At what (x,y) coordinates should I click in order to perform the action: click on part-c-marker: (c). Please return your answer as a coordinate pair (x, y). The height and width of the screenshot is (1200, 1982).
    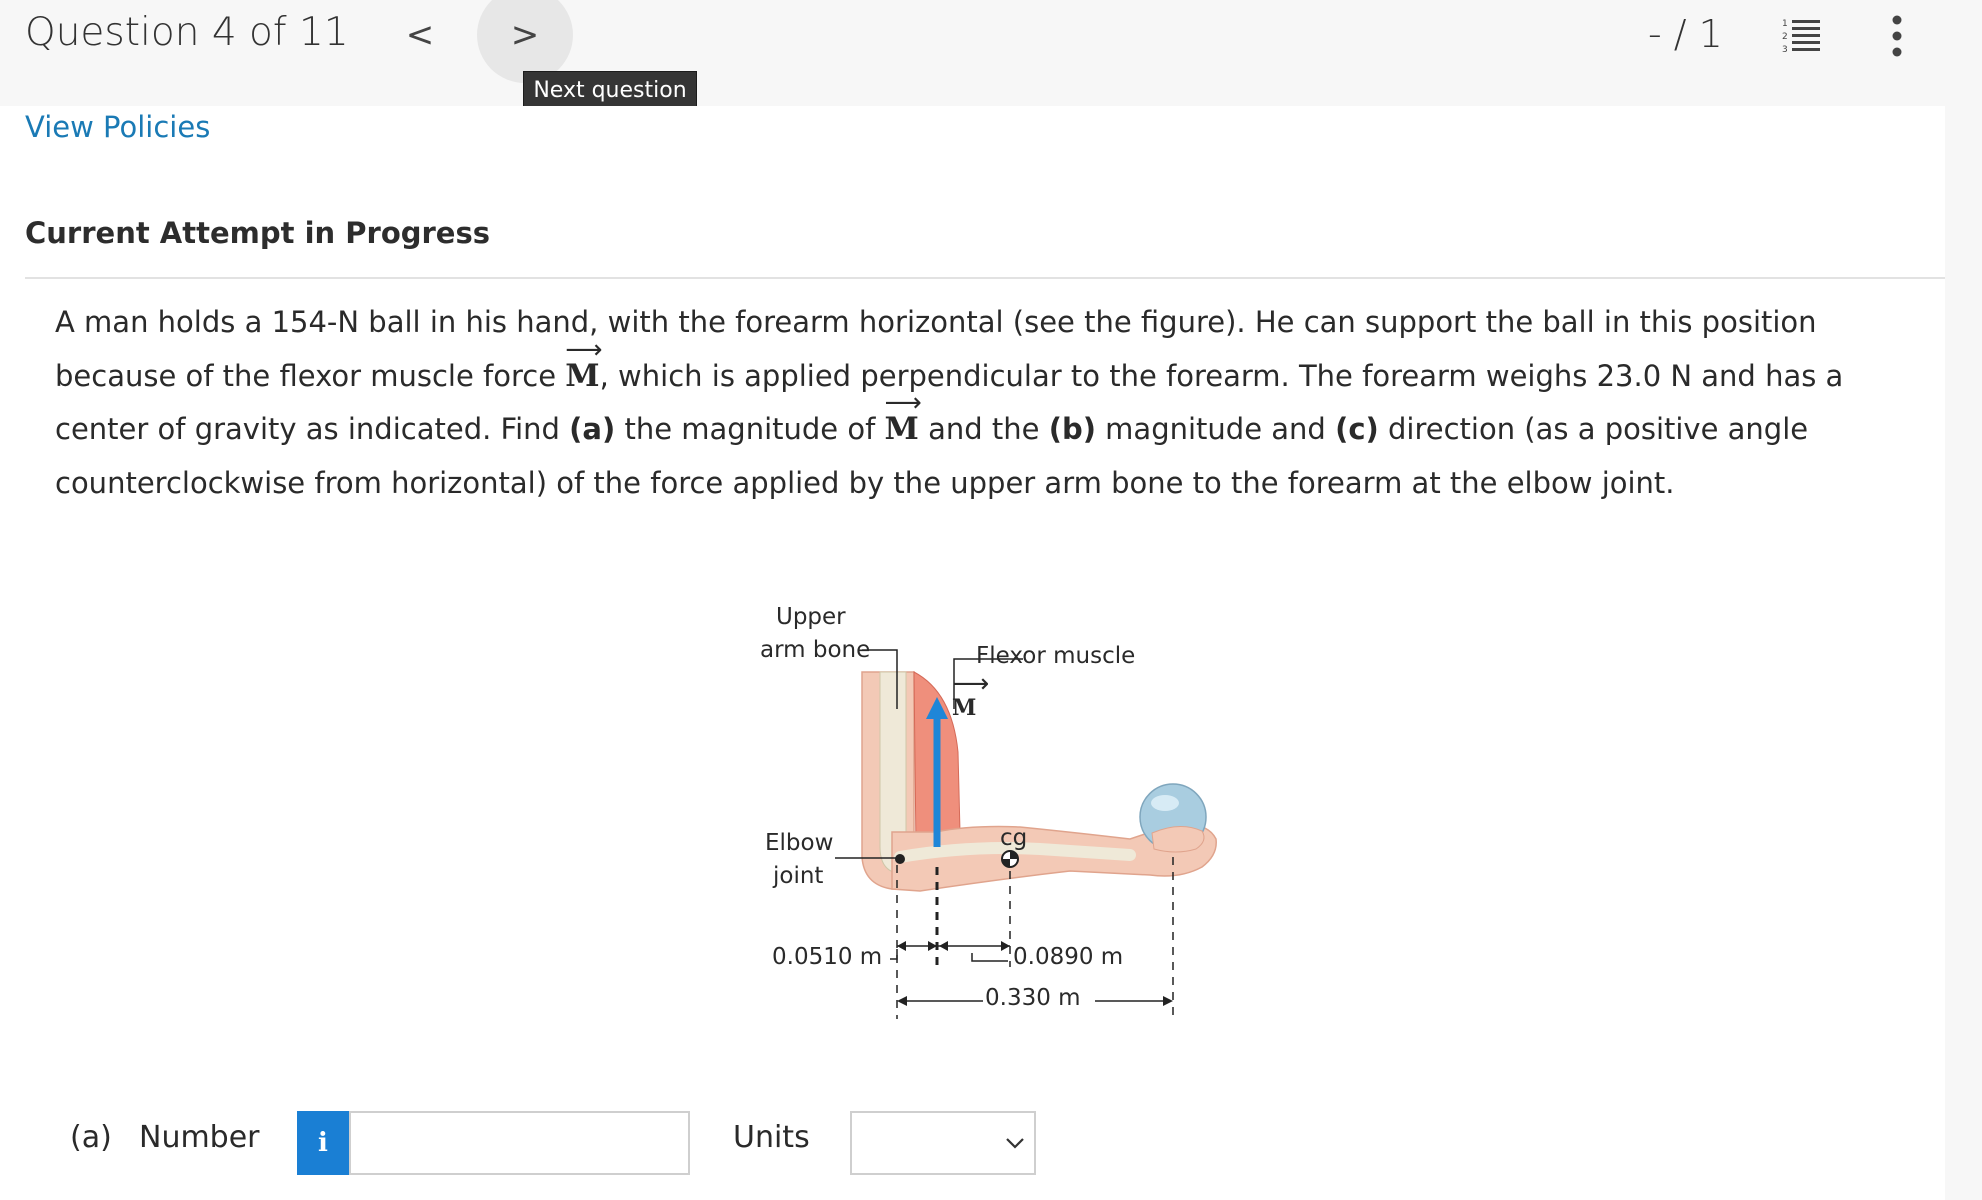
    Looking at the image, I should click on (1357, 429).